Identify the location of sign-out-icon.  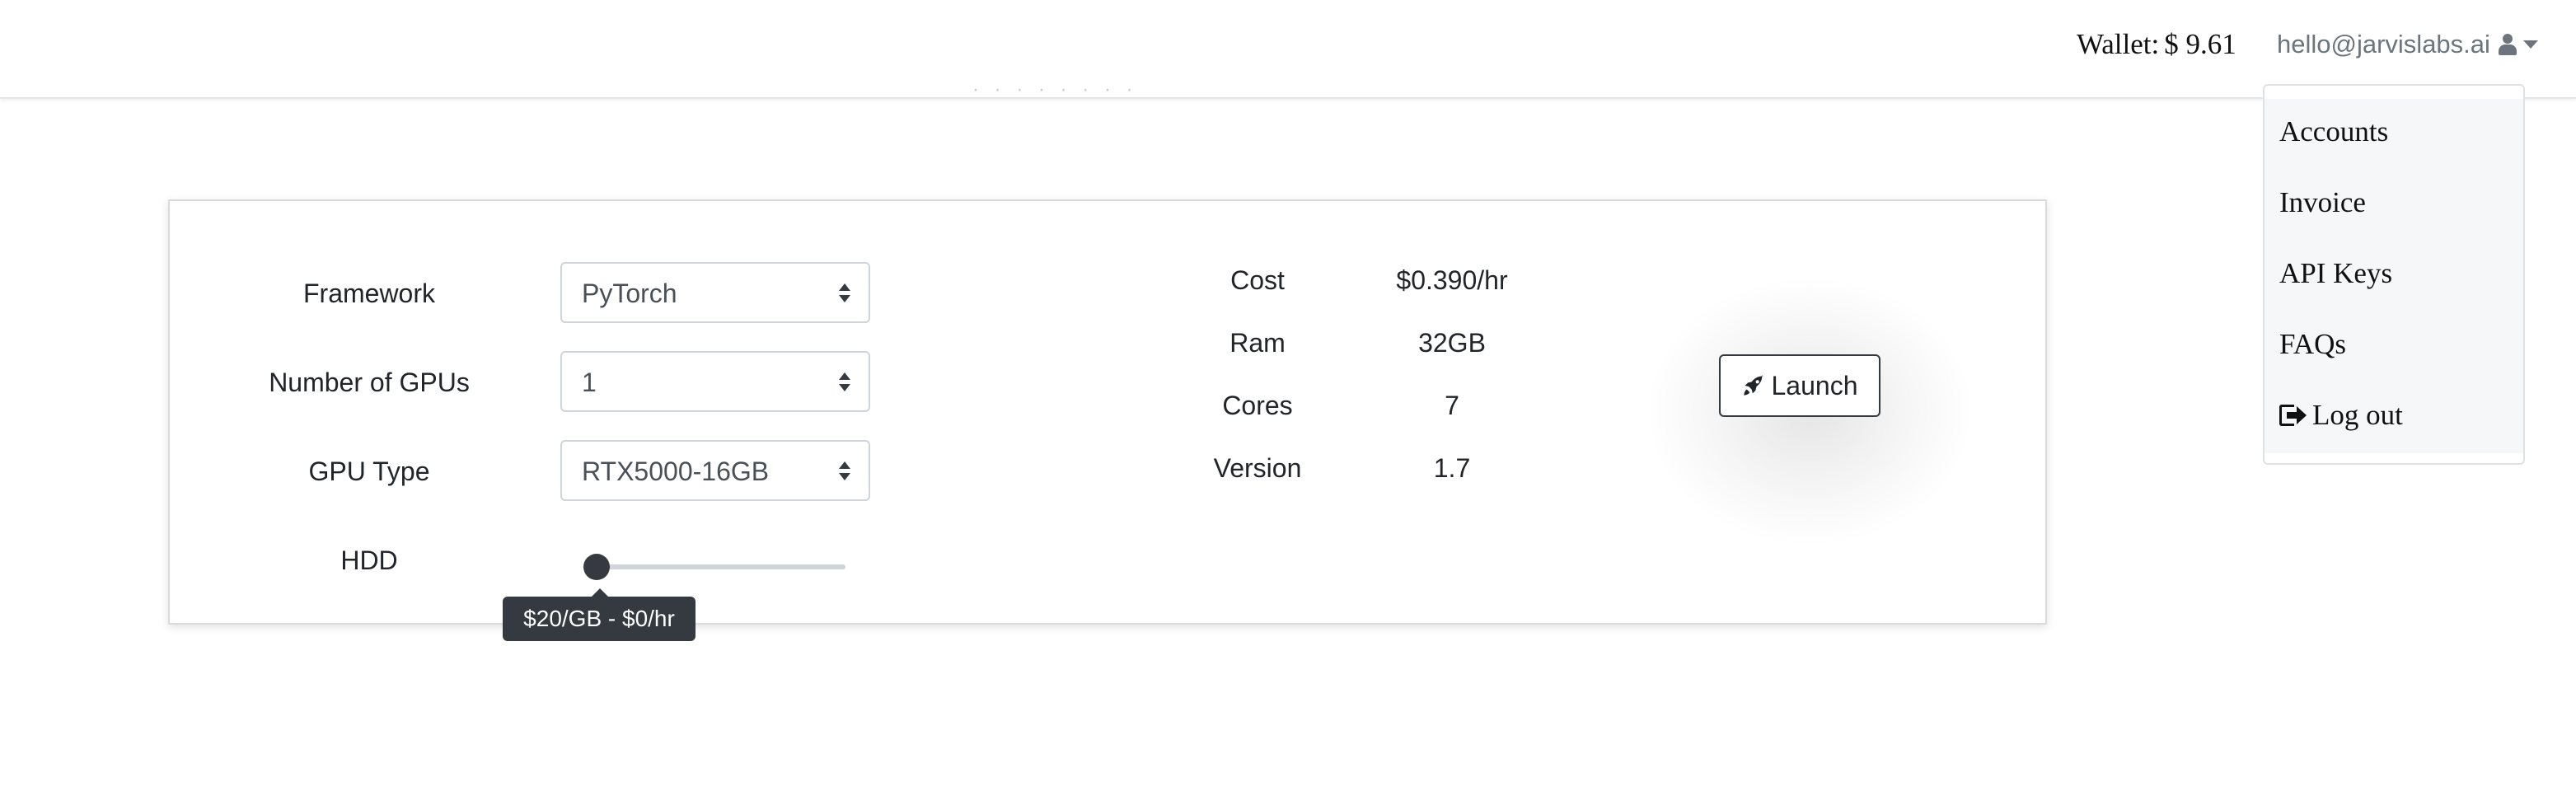
(2293, 415).